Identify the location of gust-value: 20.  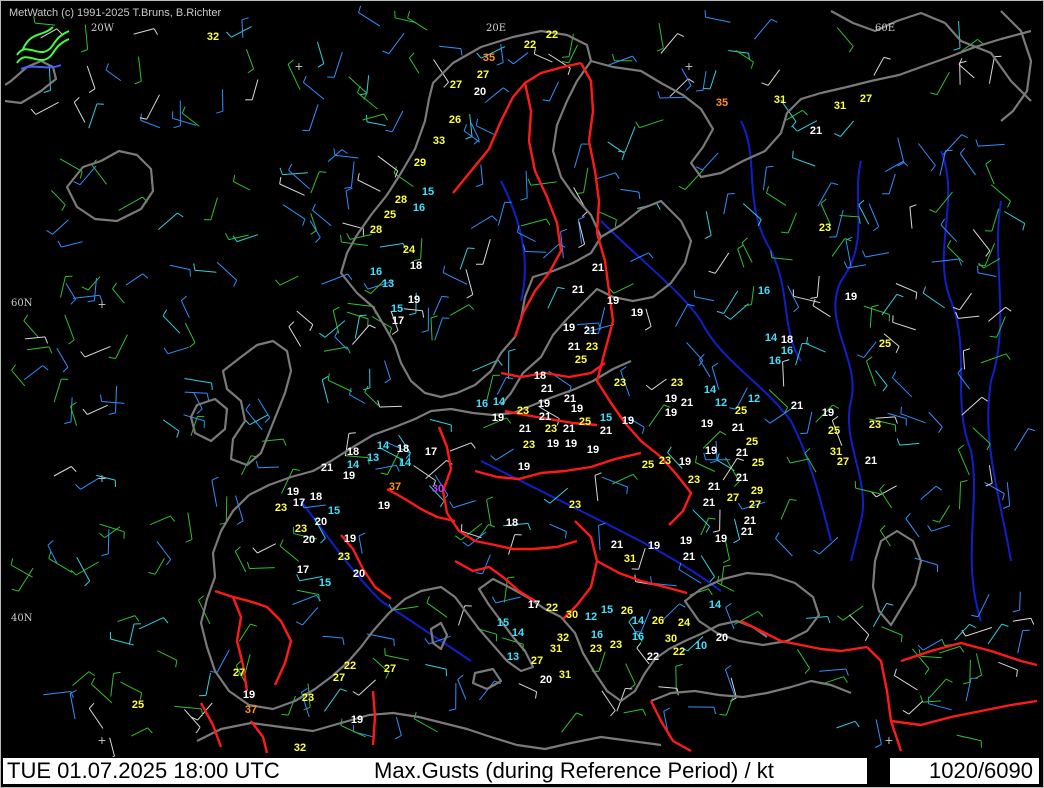
(309, 540).